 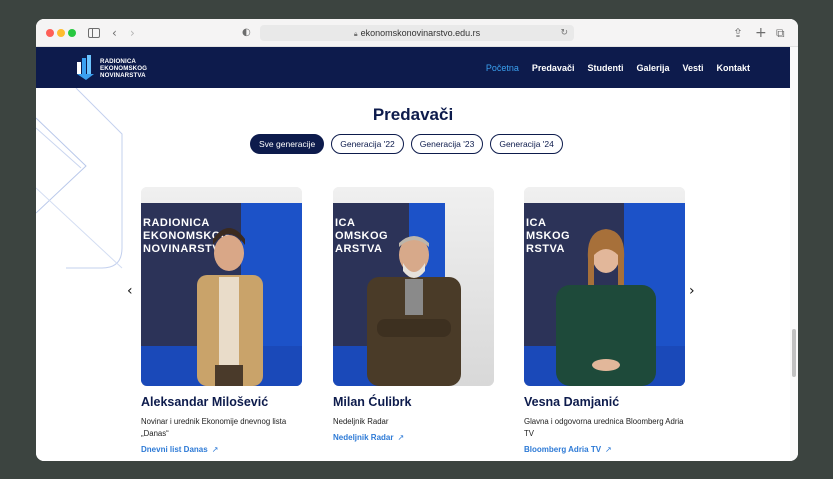 I want to click on lecturer-photo: ICA OMSKOG ARSTVA, so click(x=413, y=286).